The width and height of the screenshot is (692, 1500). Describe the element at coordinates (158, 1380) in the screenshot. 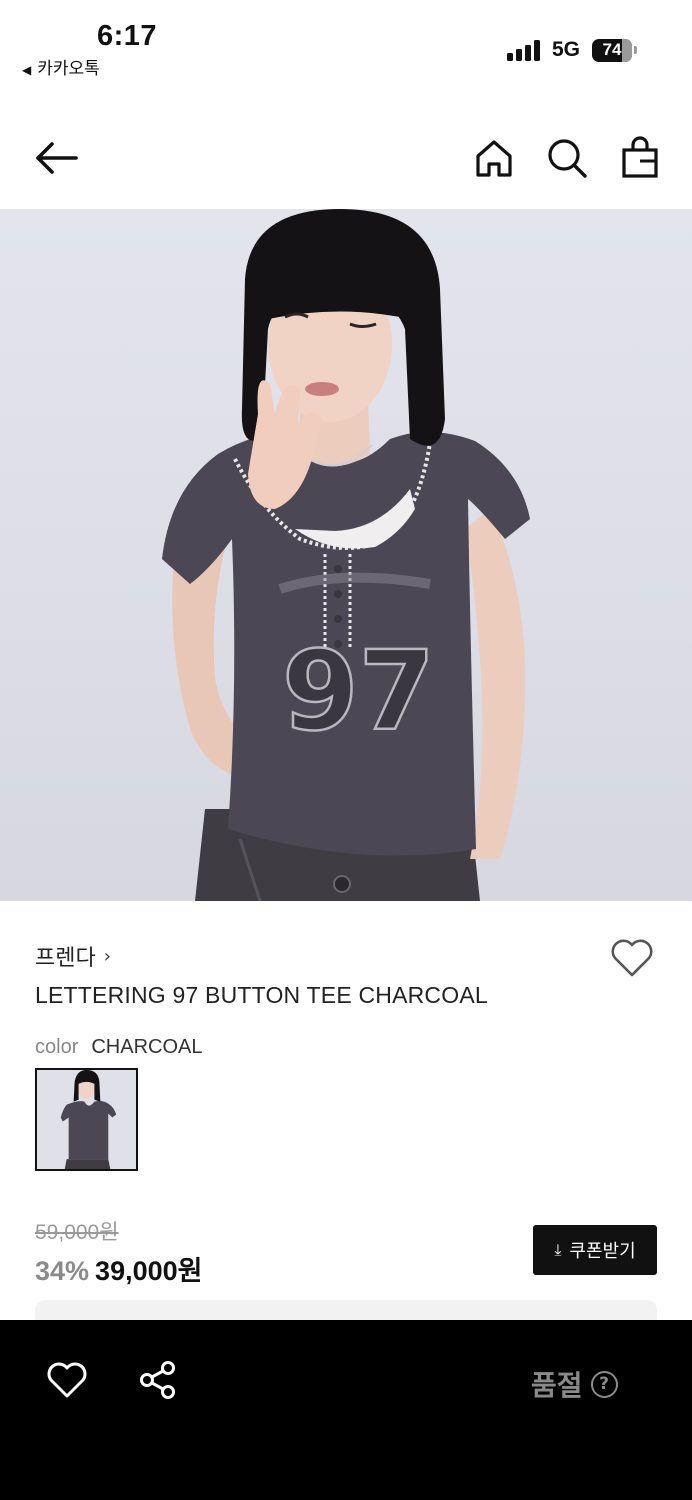

I see `share-icon` at that location.